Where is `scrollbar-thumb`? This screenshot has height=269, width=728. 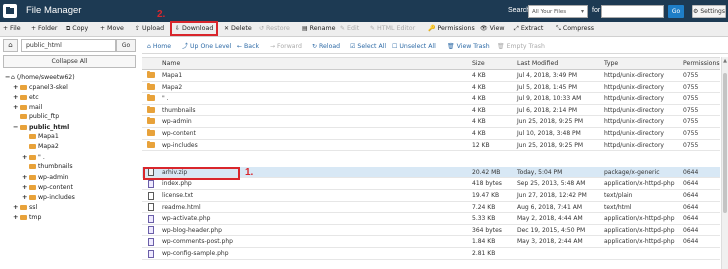
scrollbar-thumb is located at coordinates (725, 143).